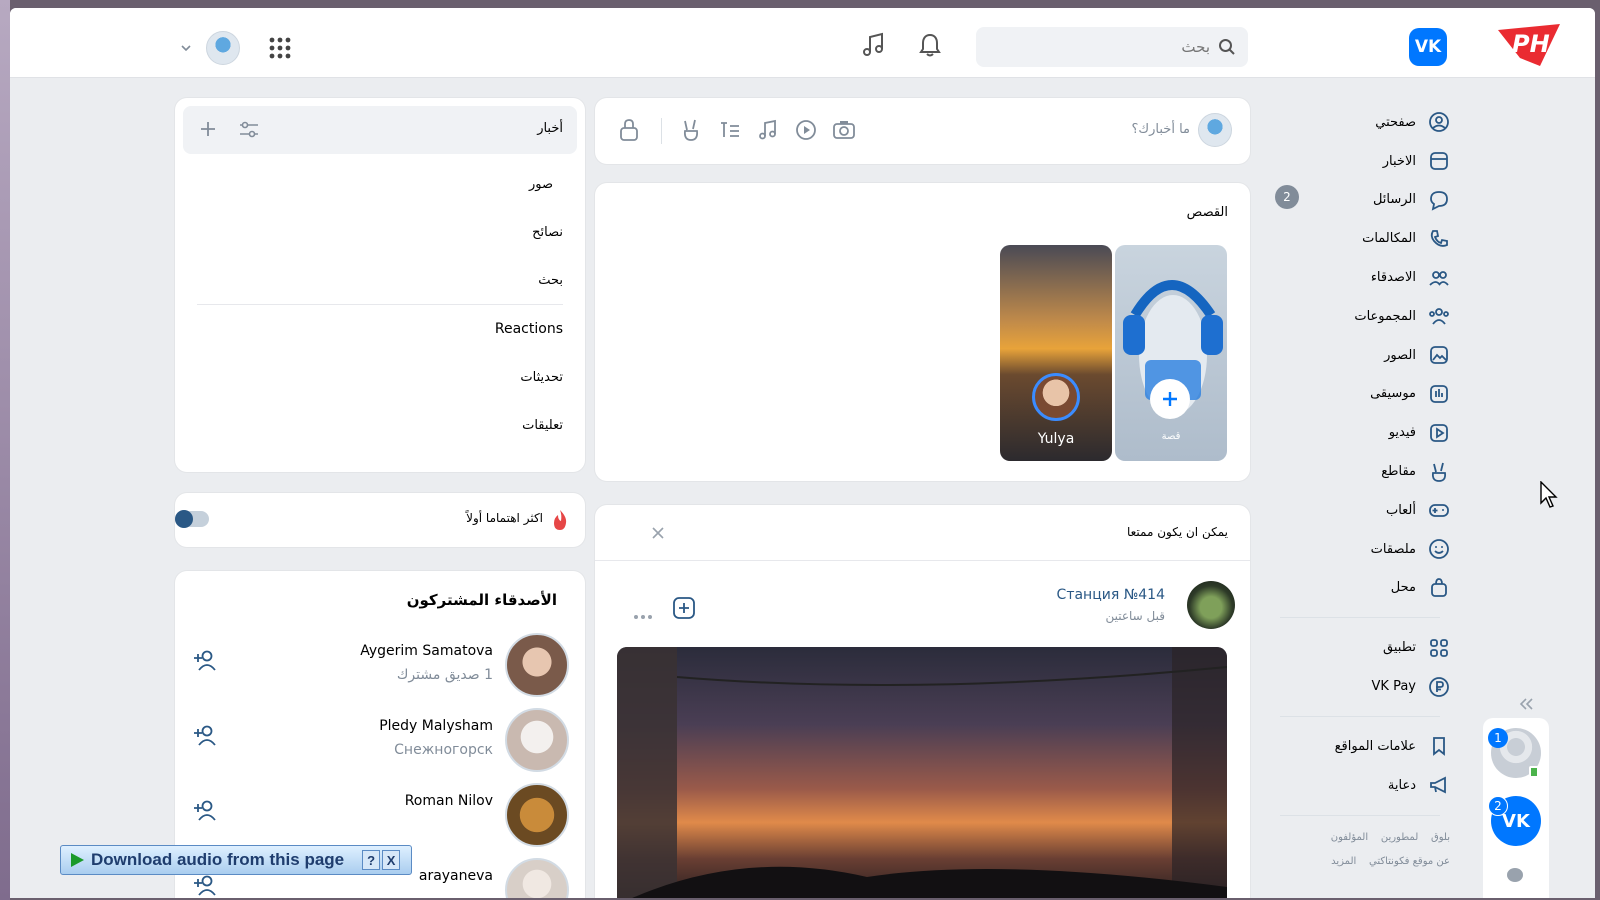  I want to click on composer-avatar, so click(1215, 130).